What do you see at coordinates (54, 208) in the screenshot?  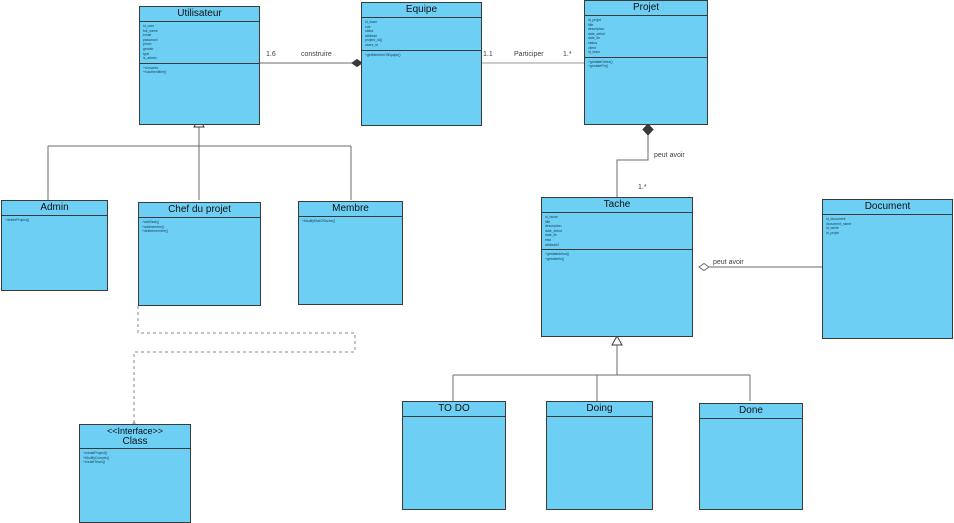 I see `class-title-admin: Admin` at bounding box center [54, 208].